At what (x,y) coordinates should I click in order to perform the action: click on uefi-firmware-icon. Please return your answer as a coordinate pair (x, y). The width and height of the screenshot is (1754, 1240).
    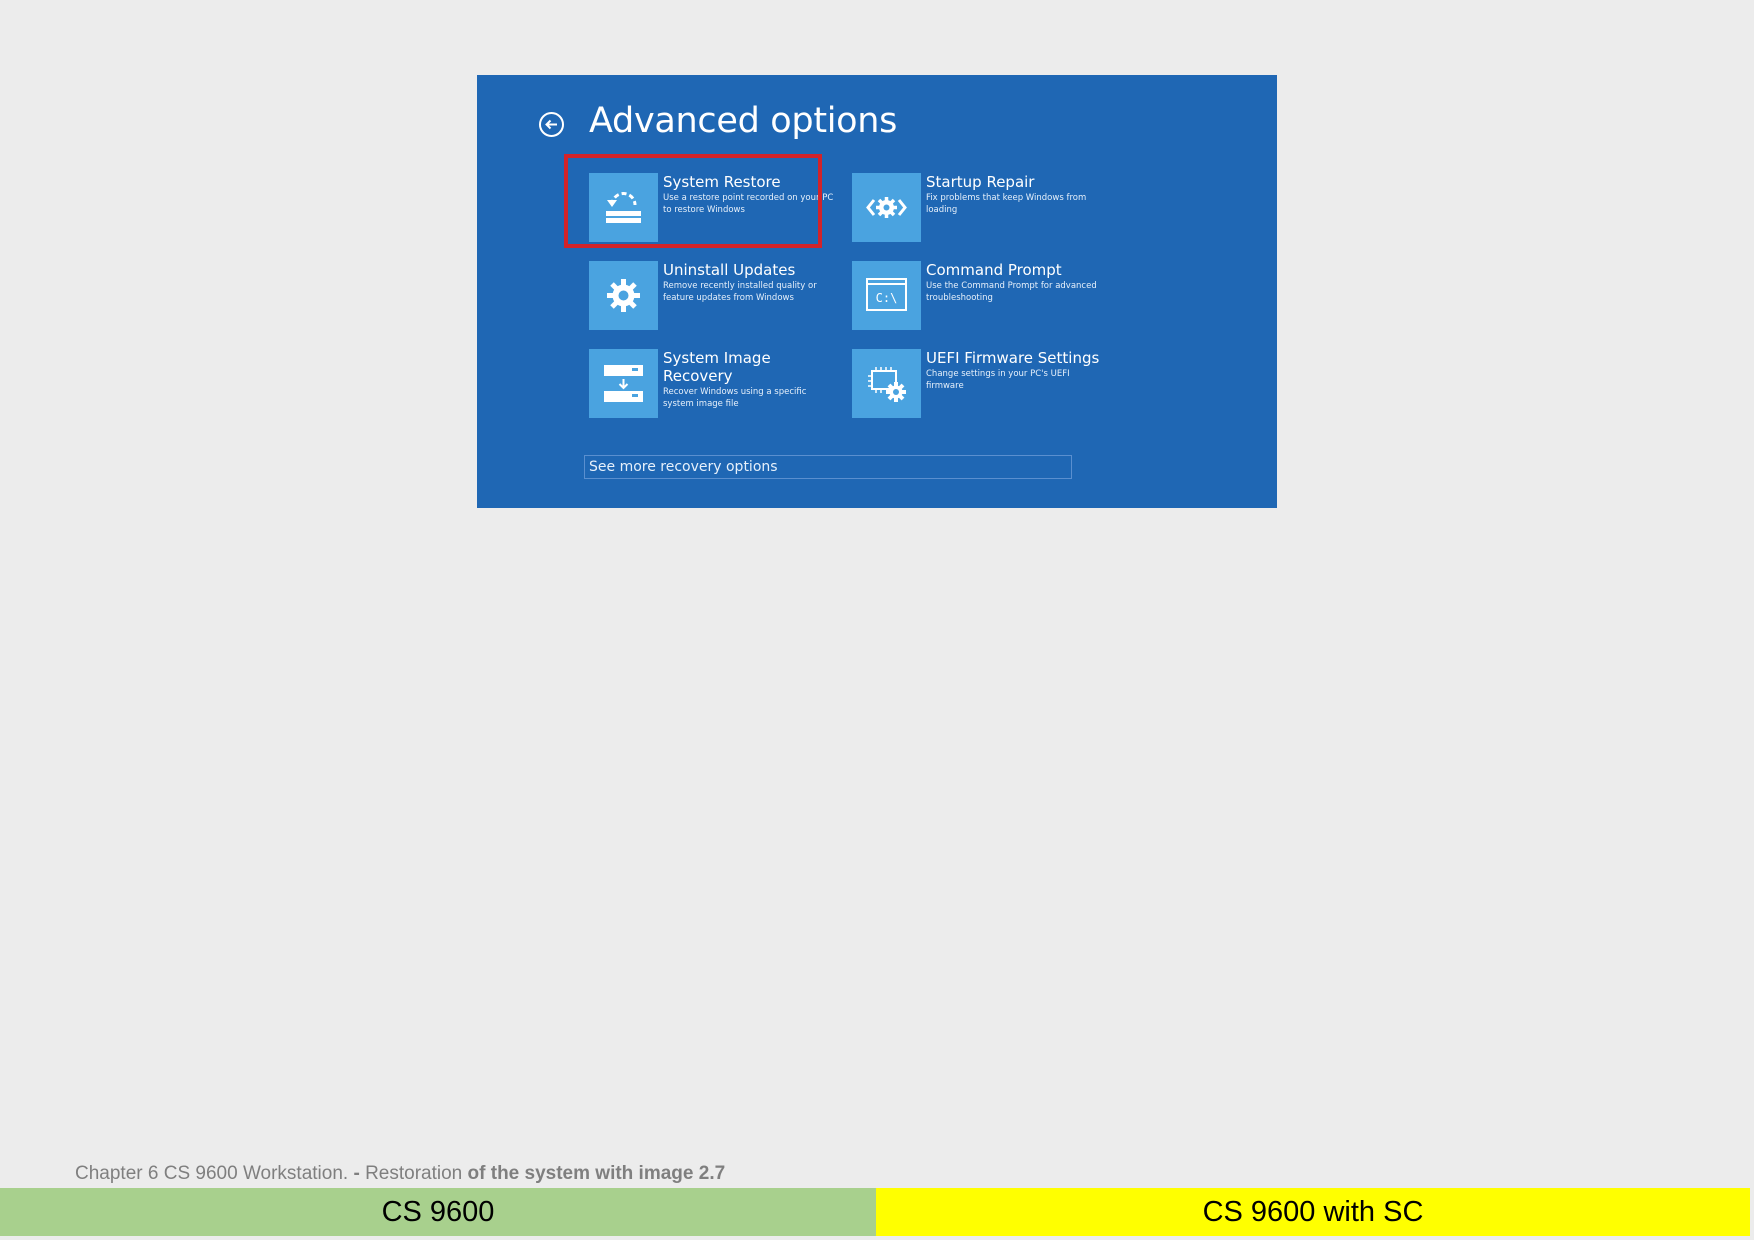
    Looking at the image, I should click on (887, 384).